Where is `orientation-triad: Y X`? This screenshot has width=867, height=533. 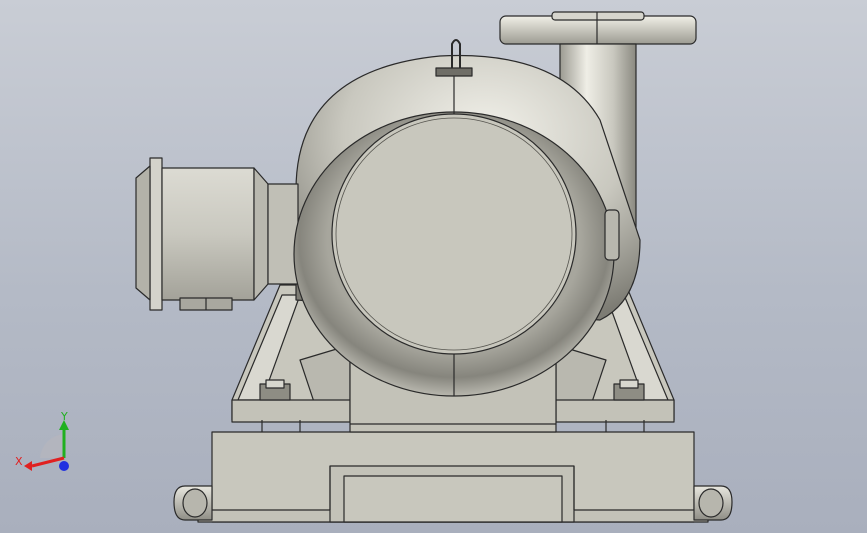 orientation-triad: Y X is located at coordinates (42, 440).